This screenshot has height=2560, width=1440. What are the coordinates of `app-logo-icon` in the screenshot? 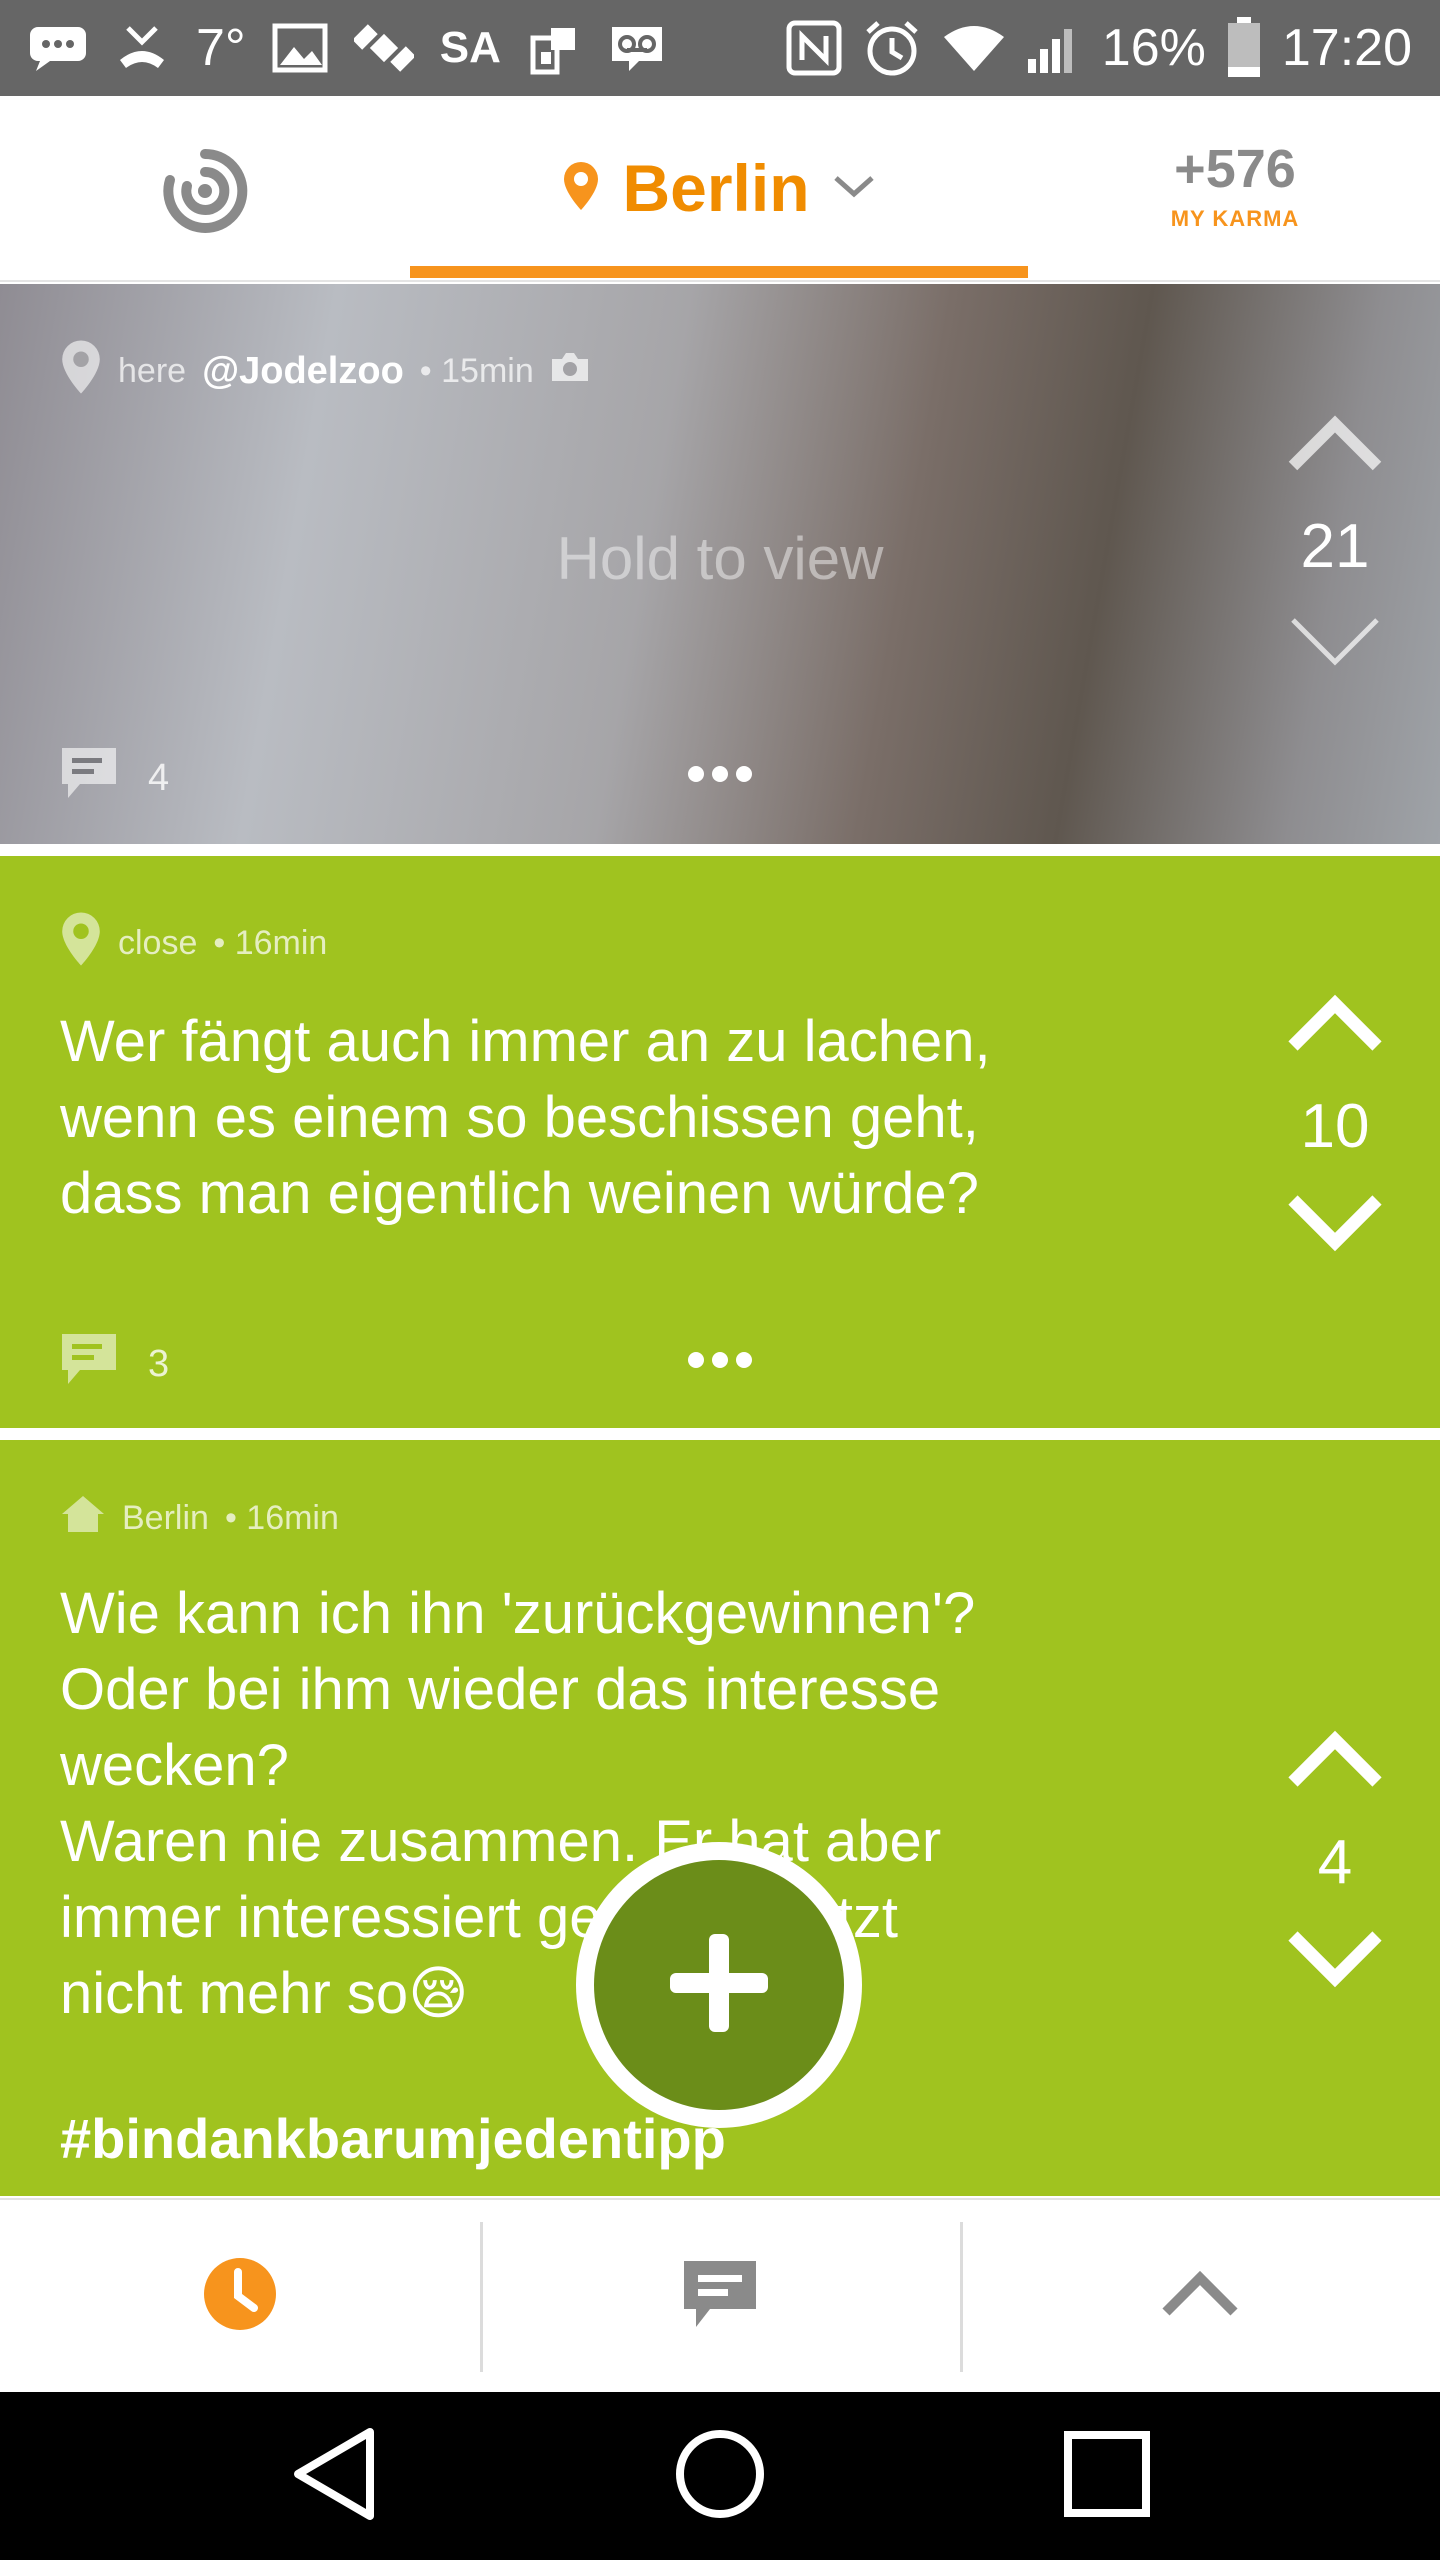 It's located at (205, 191).